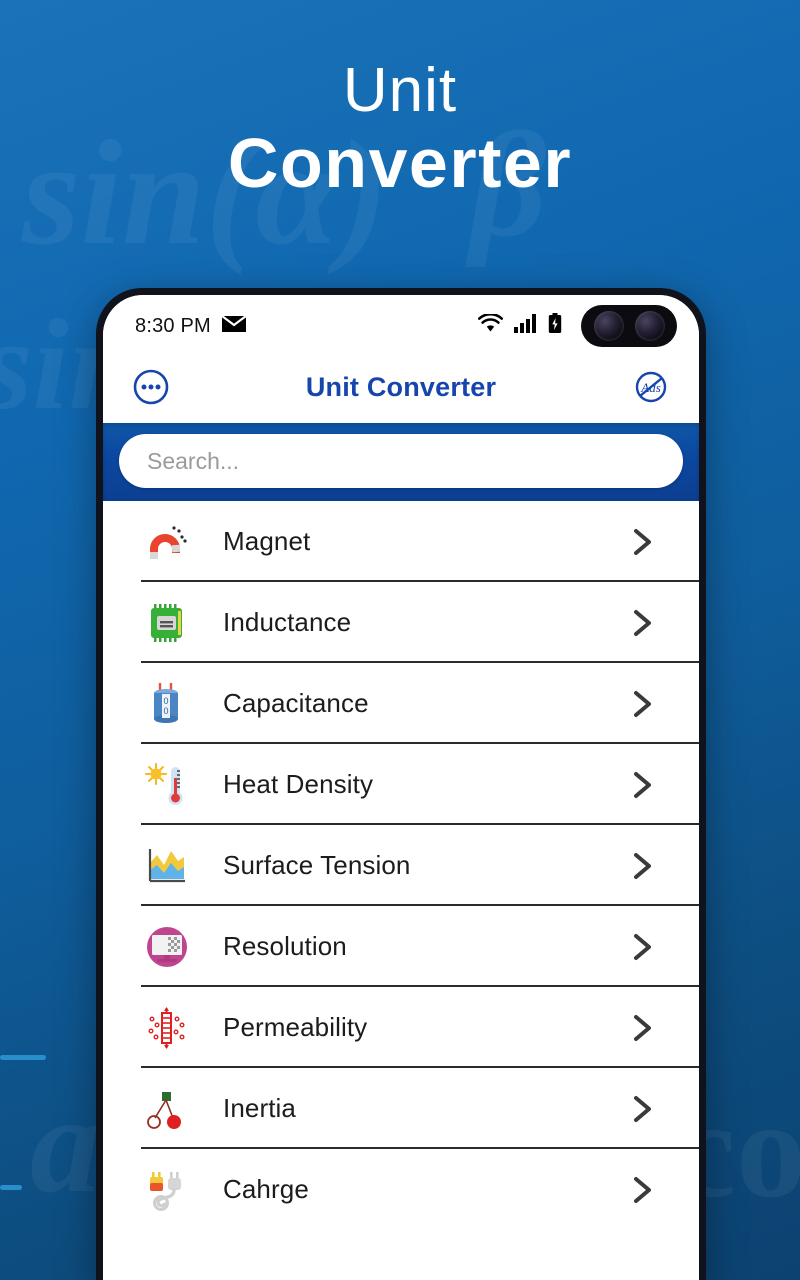 This screenshot has height=1280, width=800. Describe the element at coordinates (296, 703) in the screenshot. I see `list-item-label: Capacitance` at that location.